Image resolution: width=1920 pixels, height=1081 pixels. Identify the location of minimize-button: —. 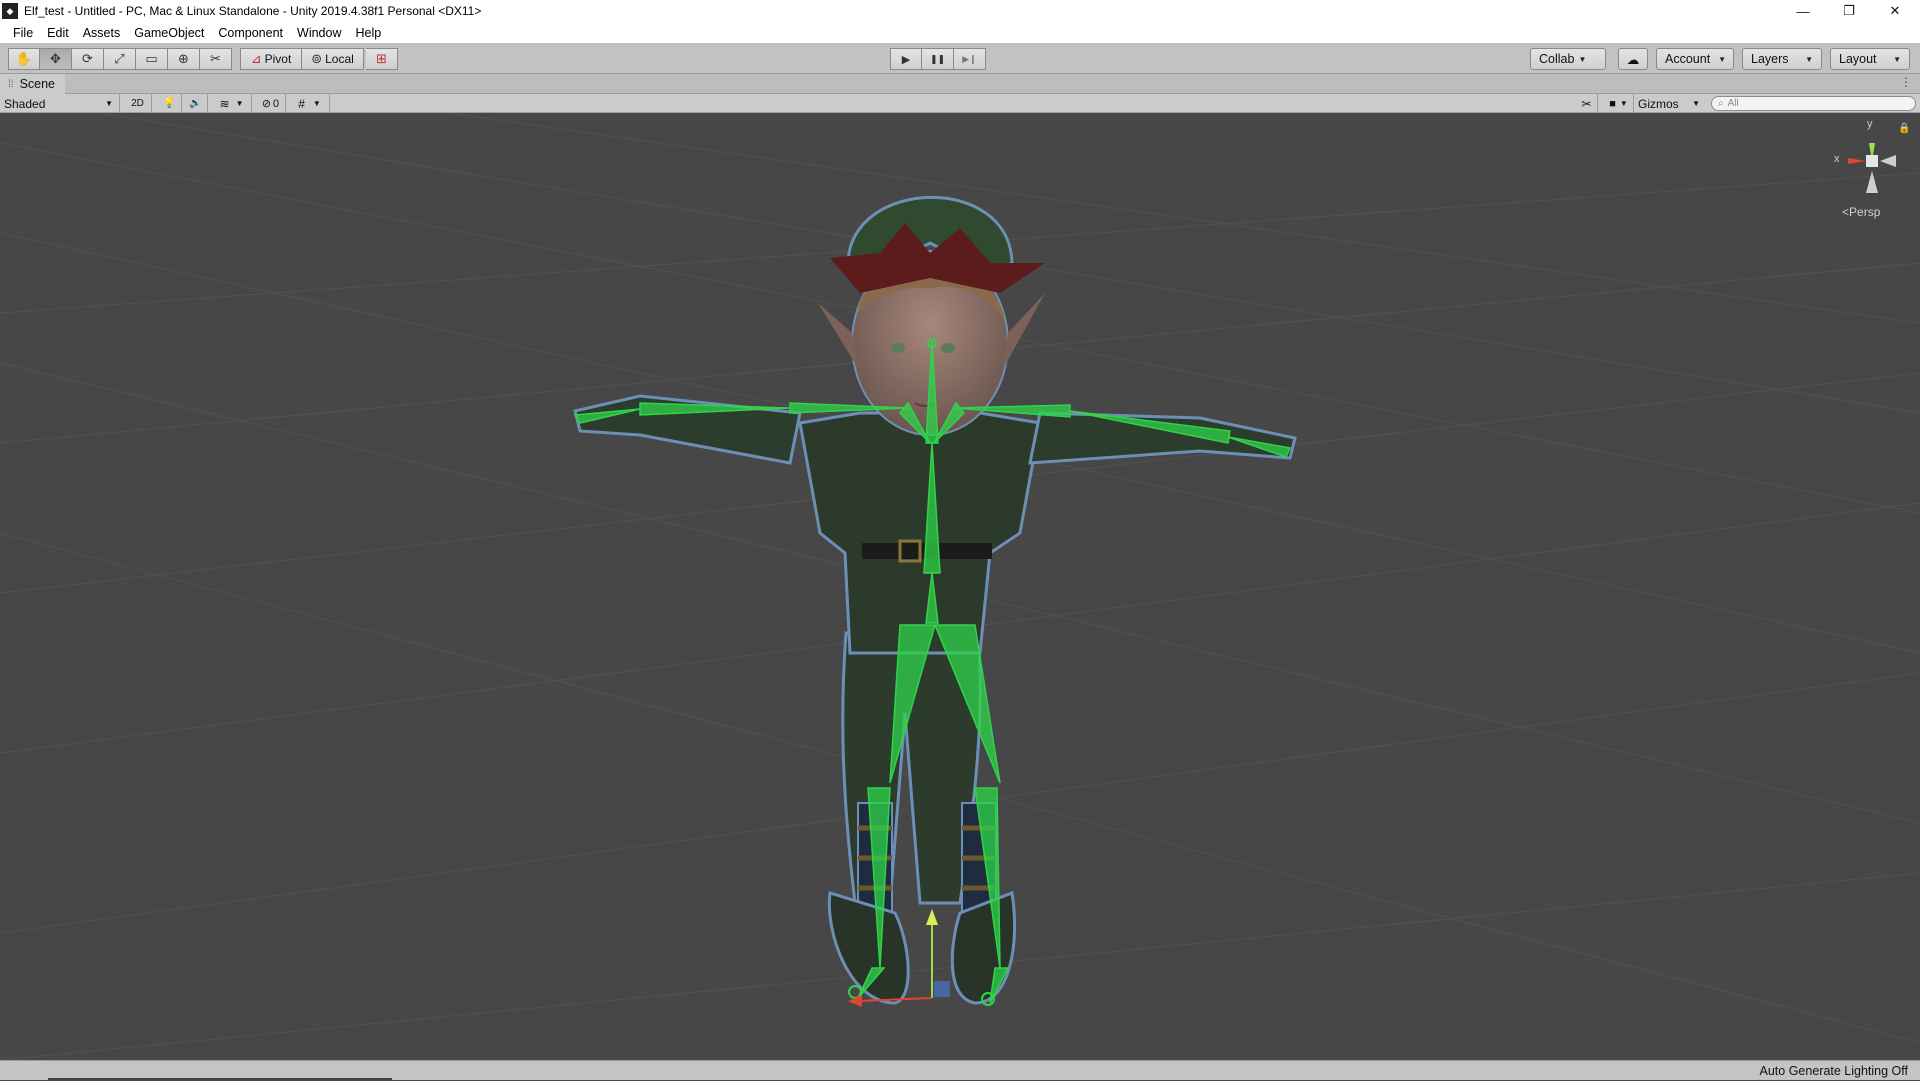
(1803, 11).